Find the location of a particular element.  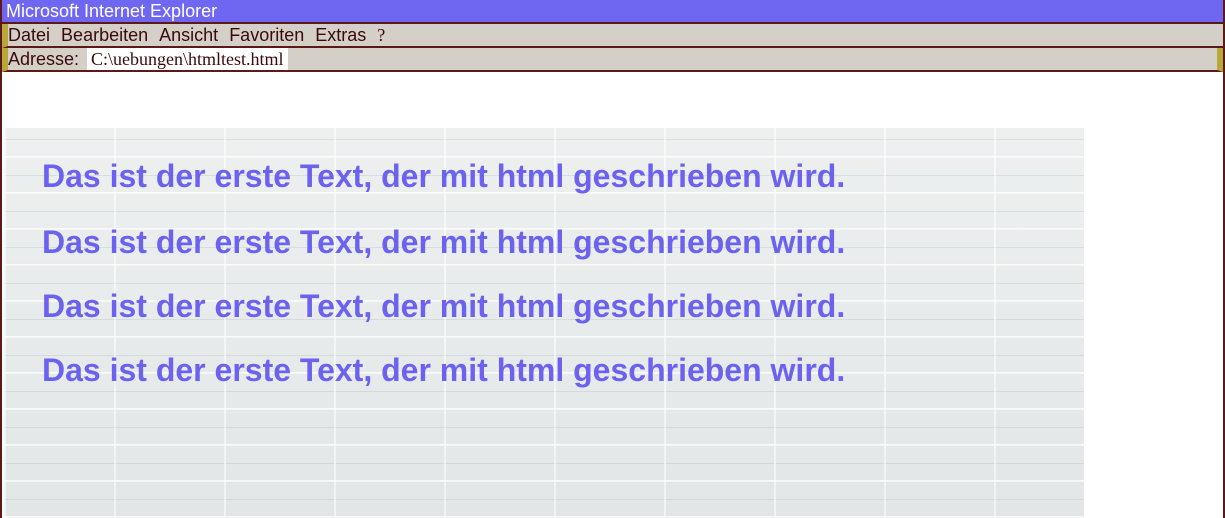

address-input: C:\uebungen\htmltest.html is located at coordinates (187, 59).